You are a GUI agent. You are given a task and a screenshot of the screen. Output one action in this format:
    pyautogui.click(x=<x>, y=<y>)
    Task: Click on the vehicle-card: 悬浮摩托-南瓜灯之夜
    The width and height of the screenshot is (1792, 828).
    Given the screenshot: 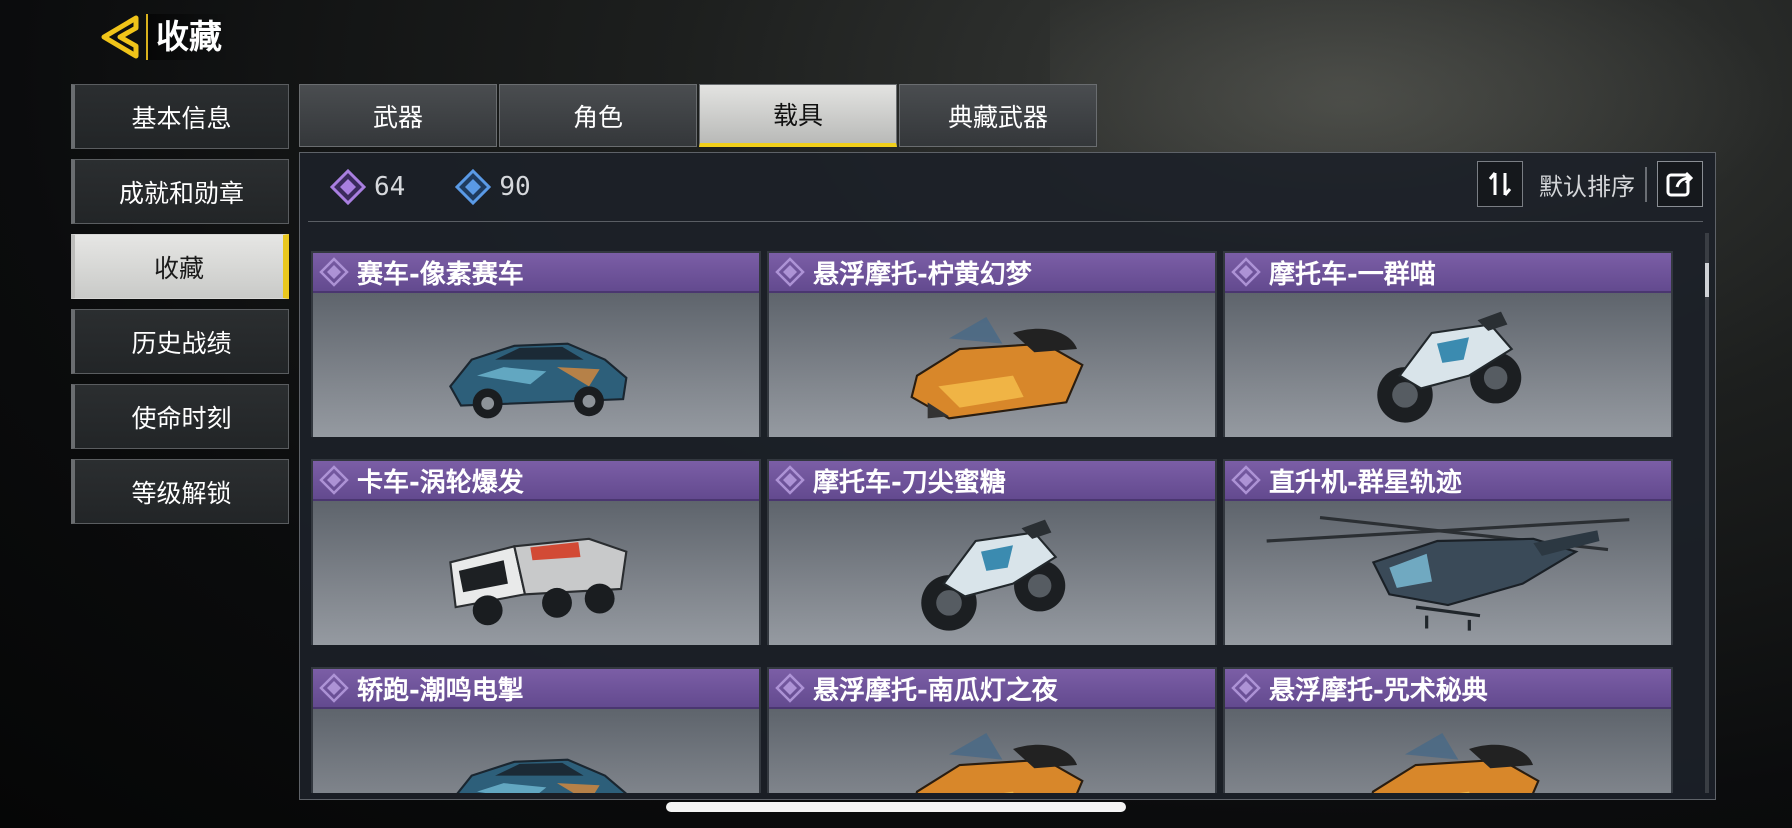 What is the action you would take?
    pyautogui.click(x=992, y=730)
    